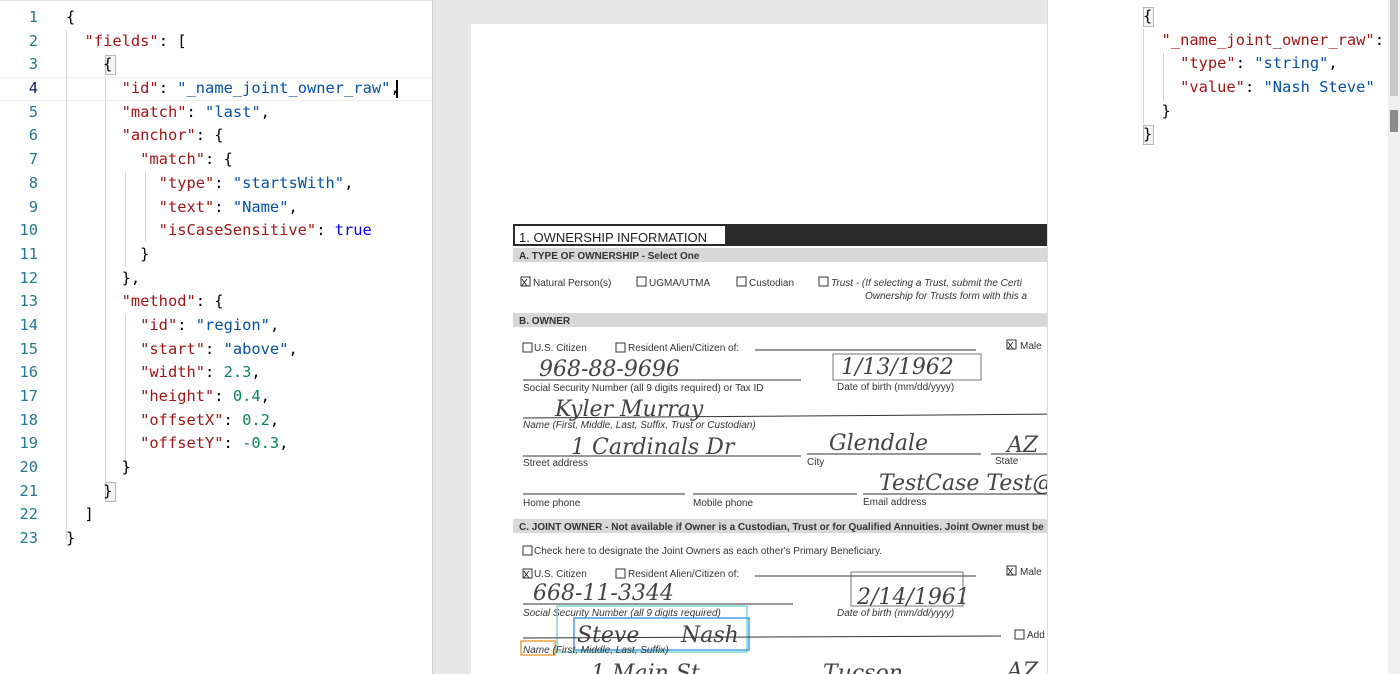 Image resolution: width=1400 pixels, height=674 pixels. I want to click on joint-state-handwriting: AZ, so click(1022, 666).